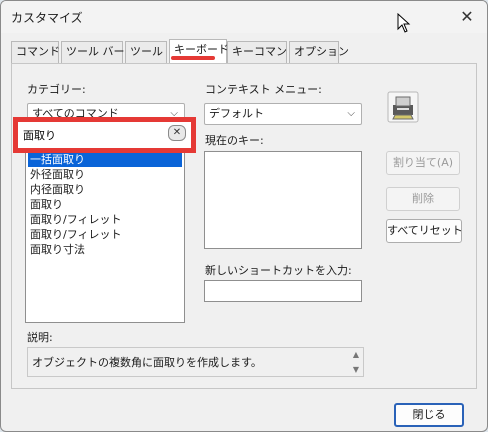 The image size is (488, 432). I want to click on tab-label: コマンド, so click(38, 51).